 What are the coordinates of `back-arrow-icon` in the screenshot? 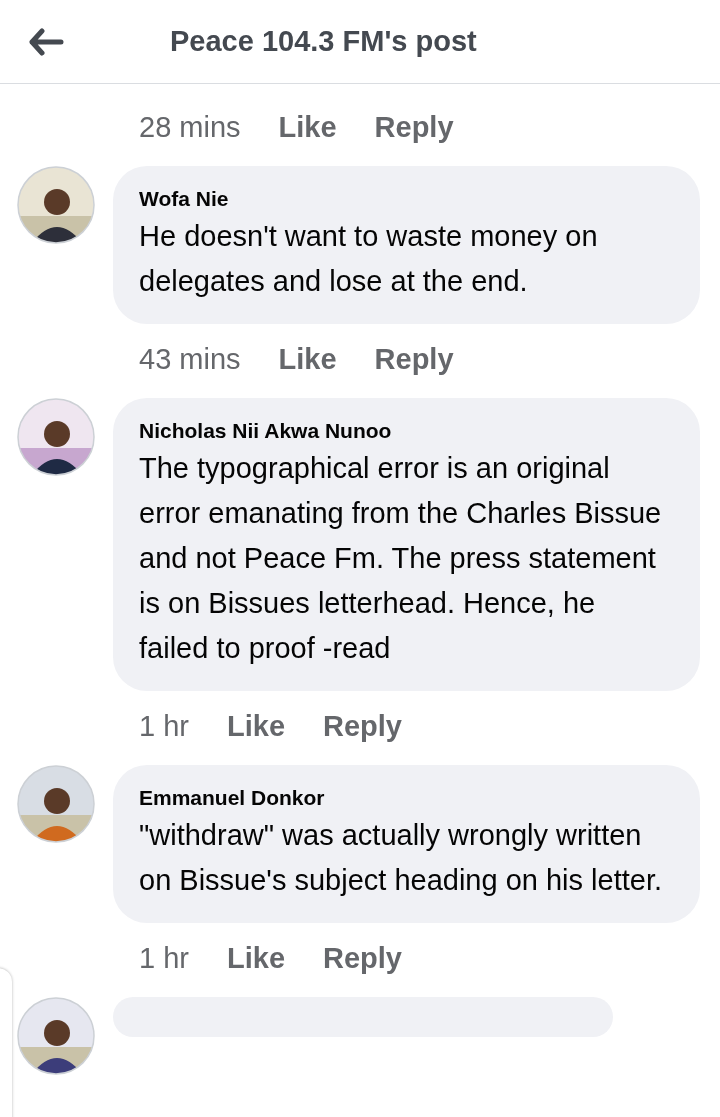 It's located at (46, 41).